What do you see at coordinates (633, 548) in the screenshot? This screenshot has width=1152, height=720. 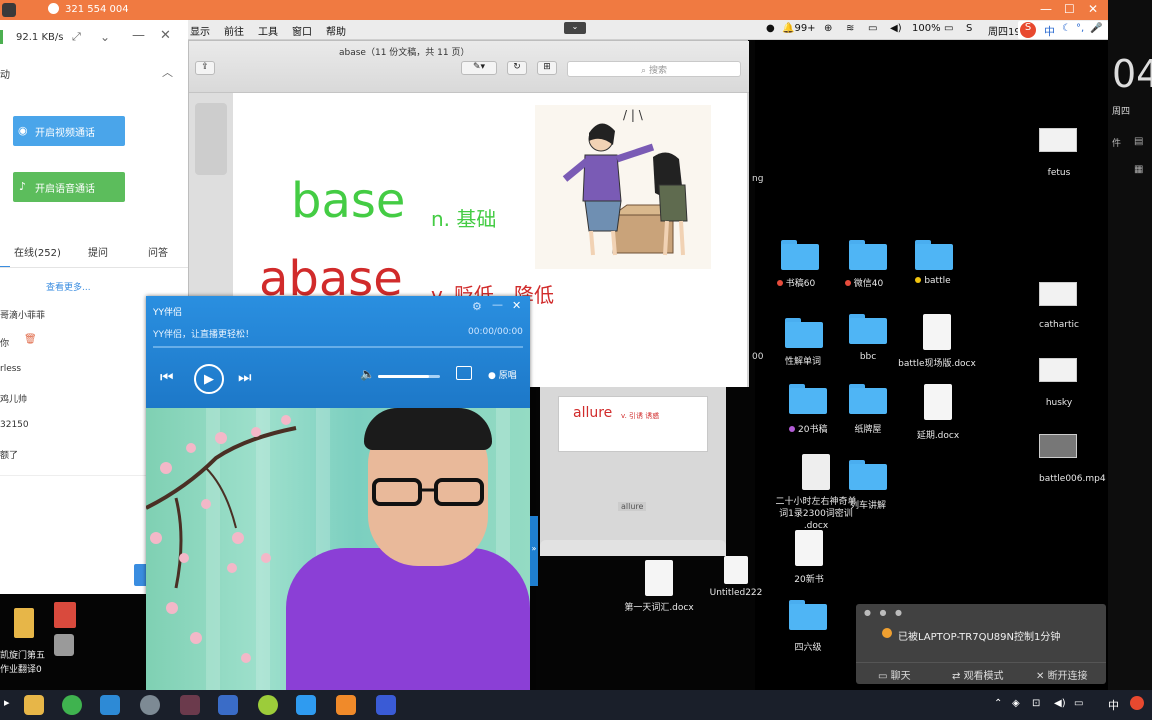 I see `next-thumbnail` at bounding box center [633, 548].